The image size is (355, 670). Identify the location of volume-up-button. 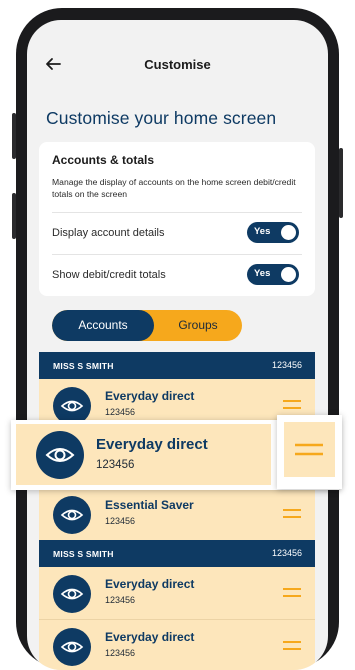
(14, 136).